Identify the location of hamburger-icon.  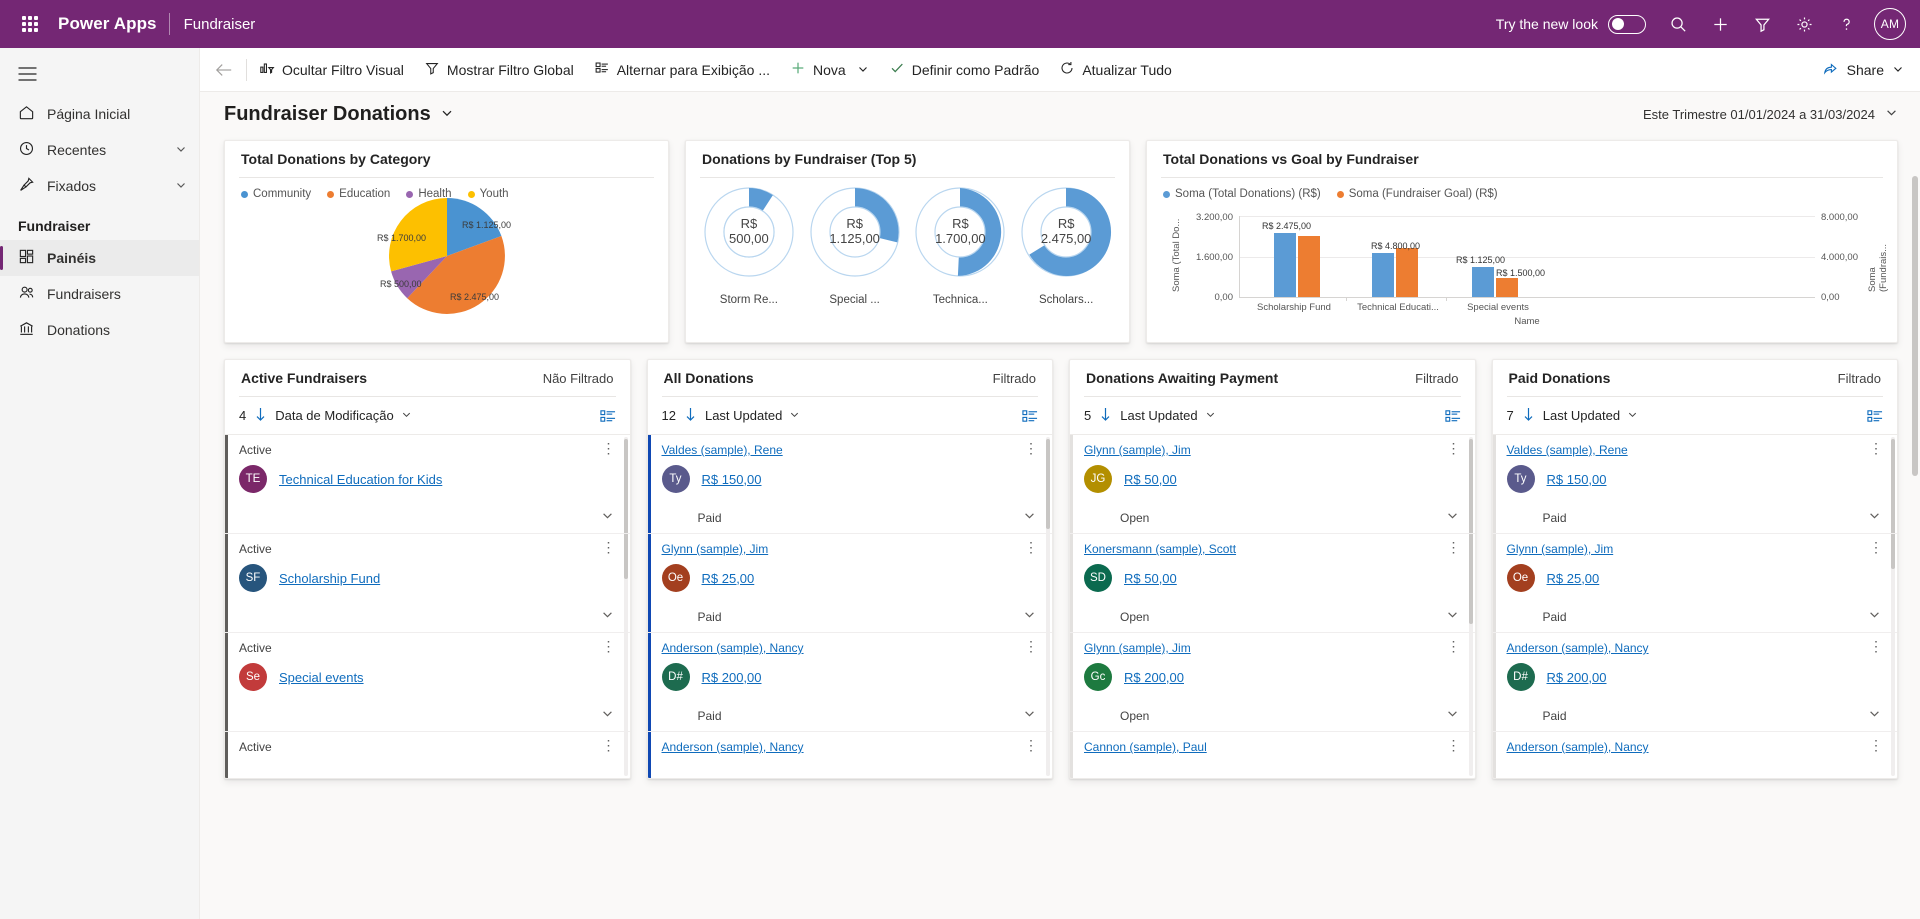
(99, 74).